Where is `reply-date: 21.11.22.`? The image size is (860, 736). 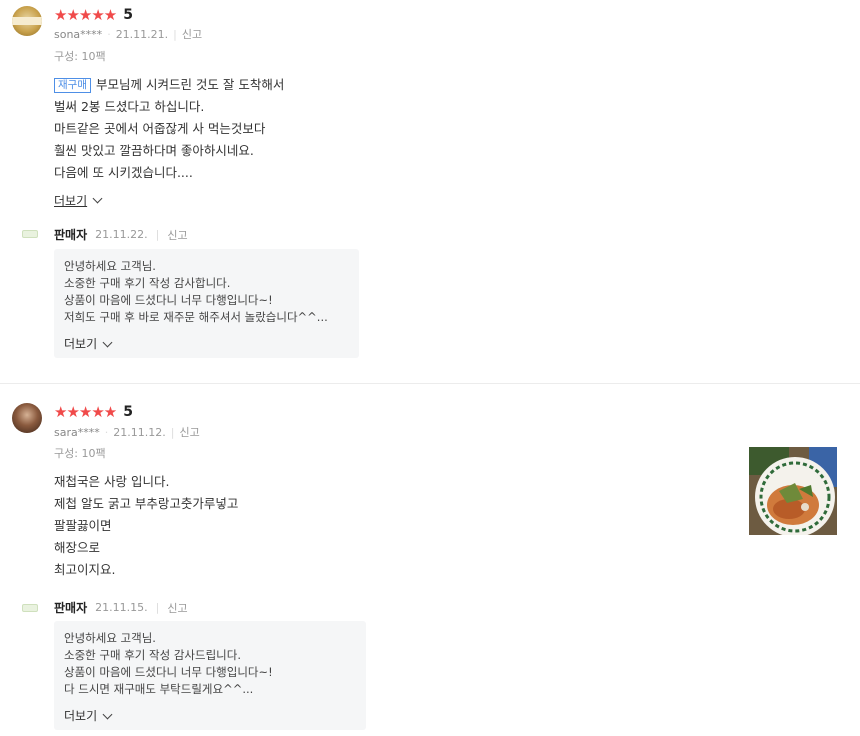 reply-date: 21.11.22. is located at coordinates (121, 234).